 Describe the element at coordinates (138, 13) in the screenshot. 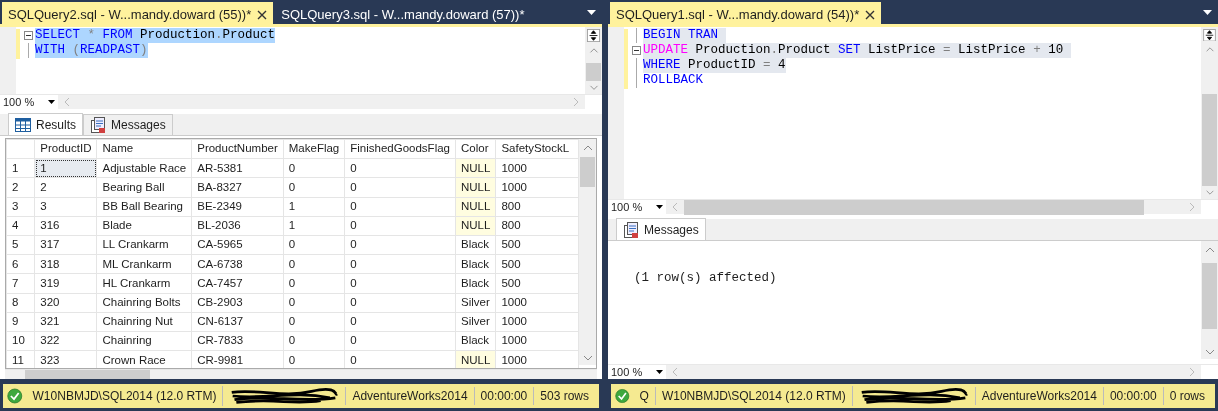

I see `document-tab: SQLQuery2.sql - W...mandy.doward (55))*` at that location.